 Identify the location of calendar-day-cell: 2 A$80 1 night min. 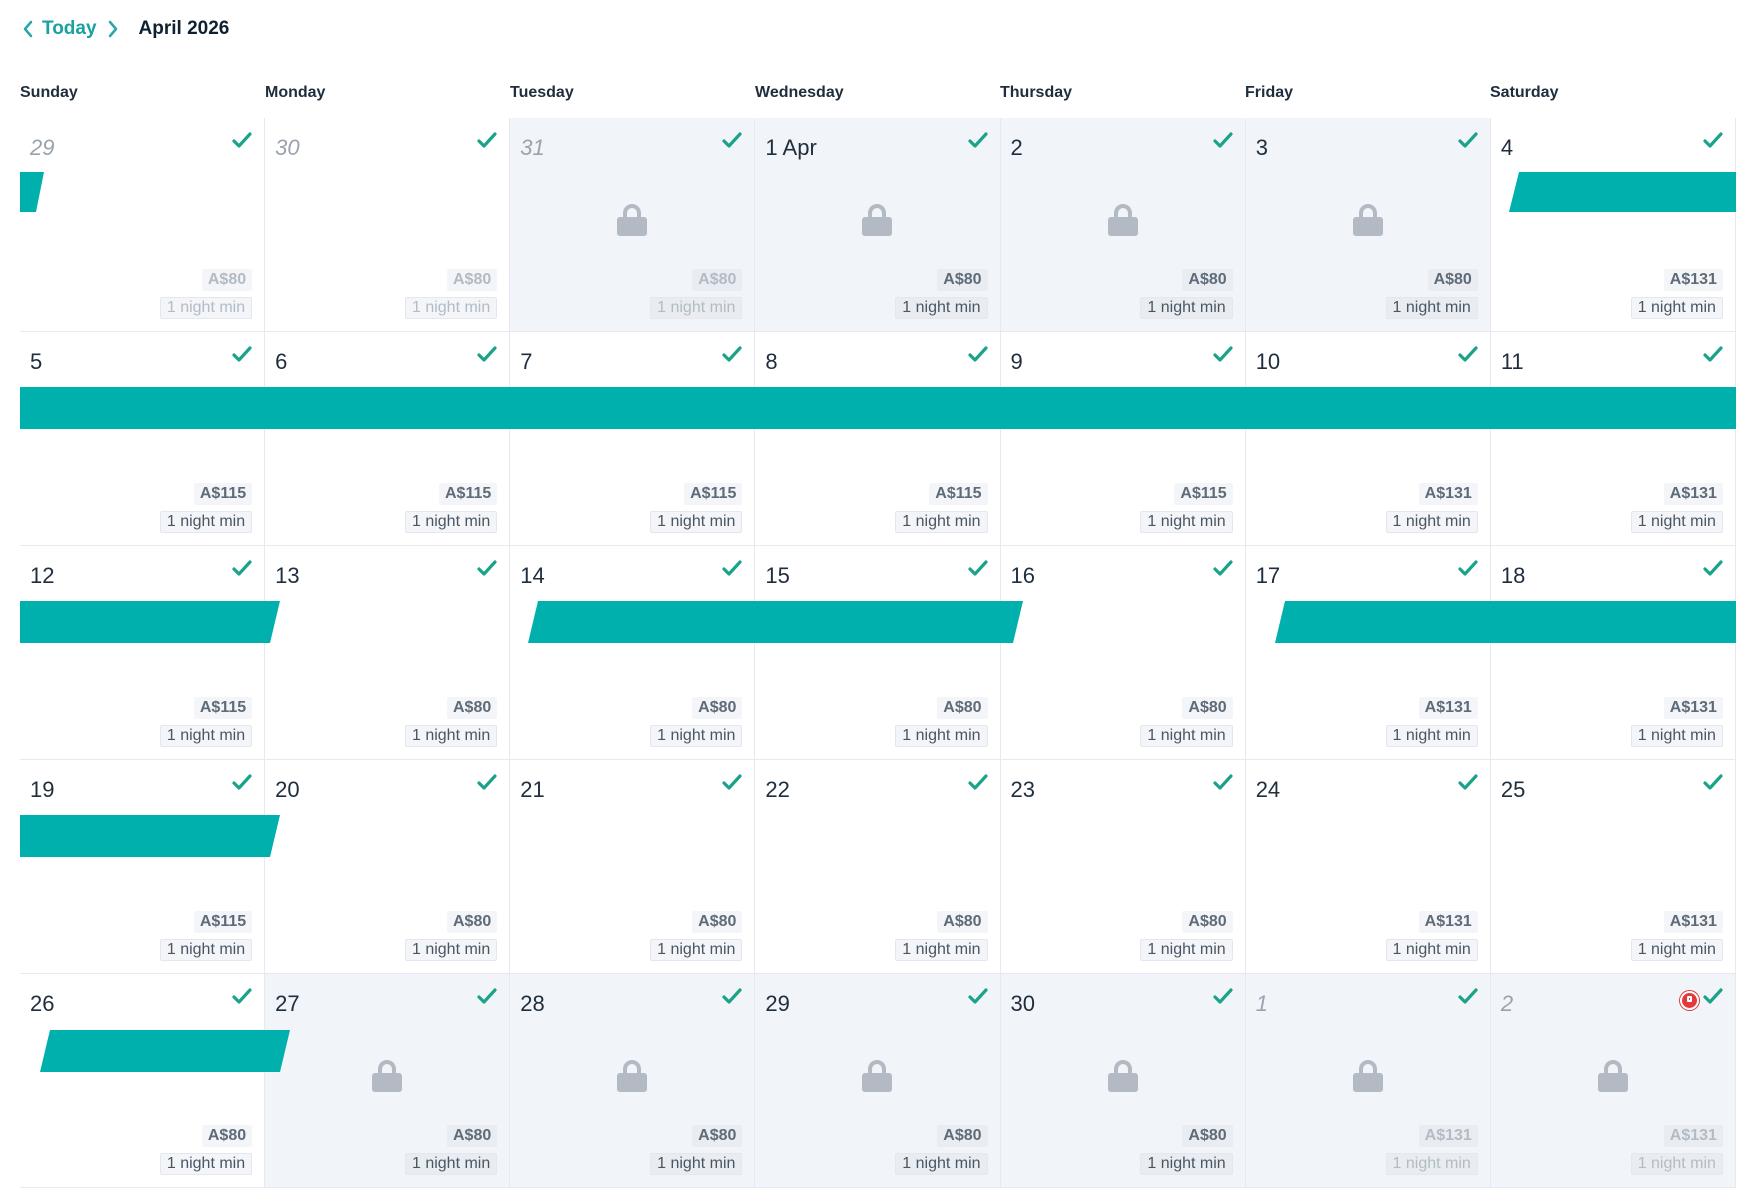
(1123, 225).